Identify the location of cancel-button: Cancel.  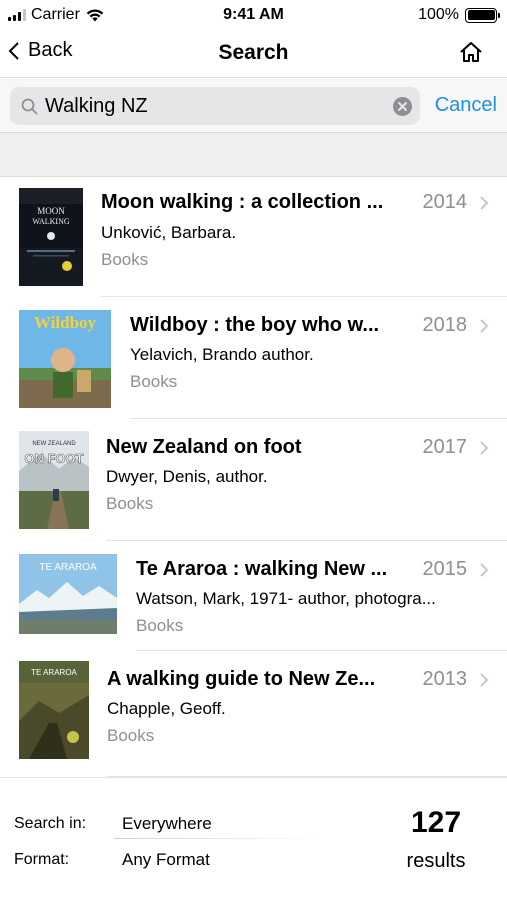
(466, 105).